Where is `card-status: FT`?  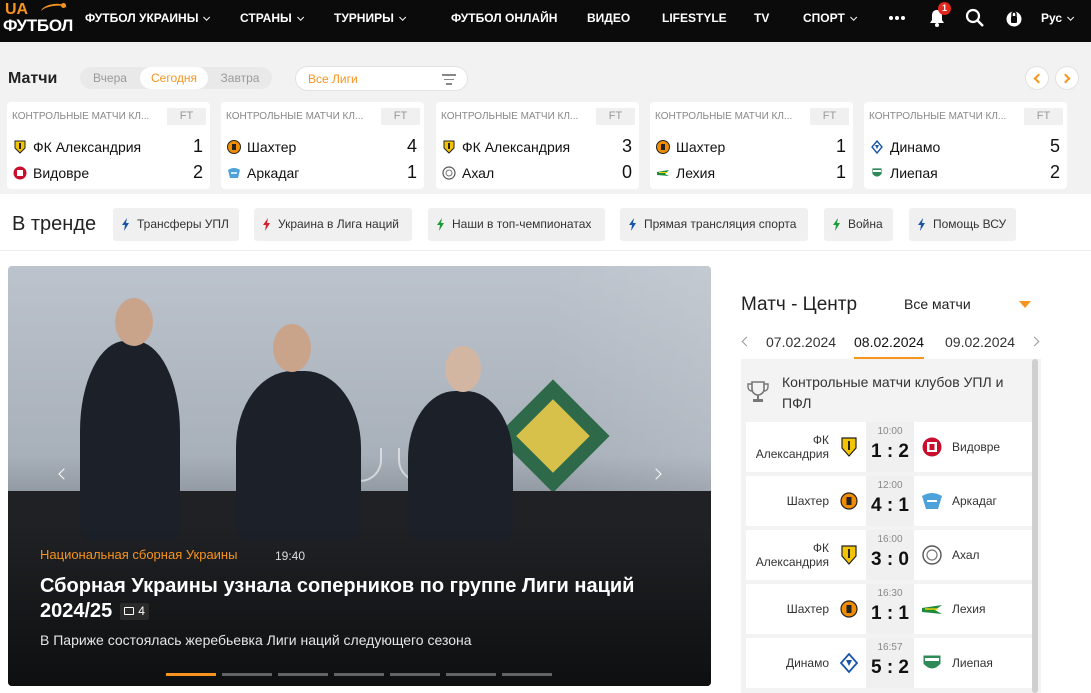 card-status: FT is located at coordinates (829, 116).